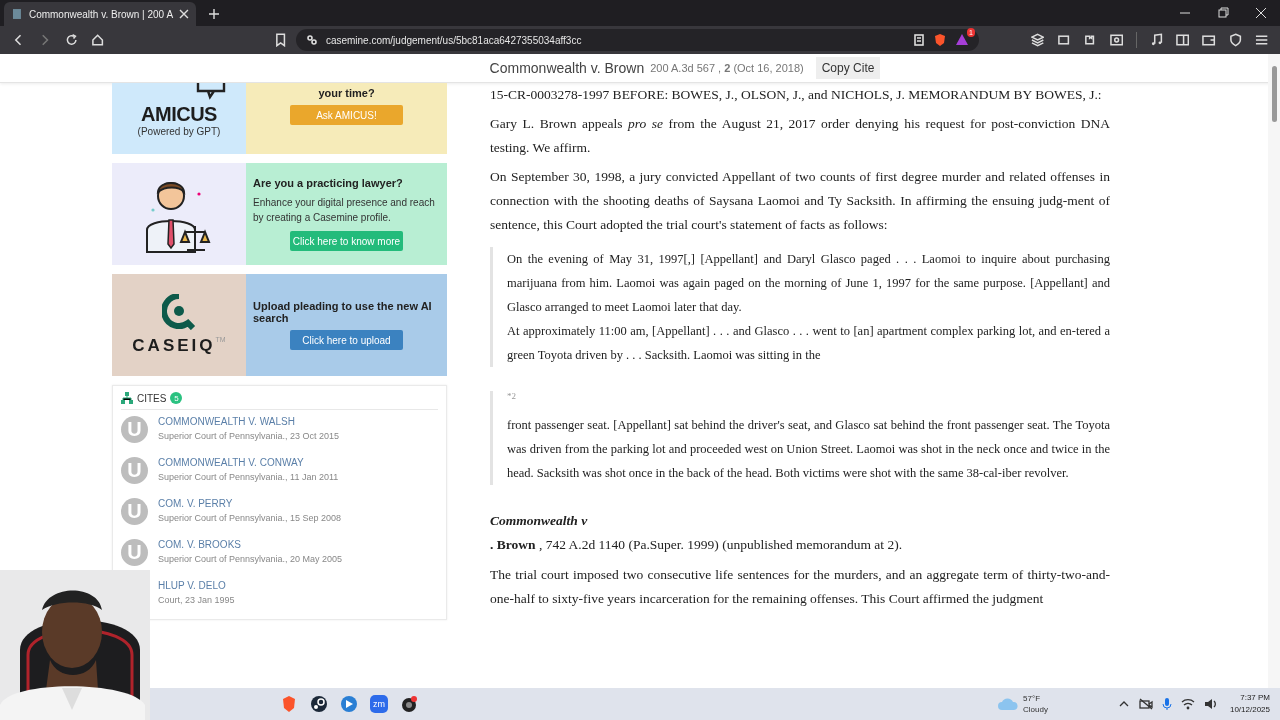  I want to click on temperature: 57°F, so click(1032, 698).